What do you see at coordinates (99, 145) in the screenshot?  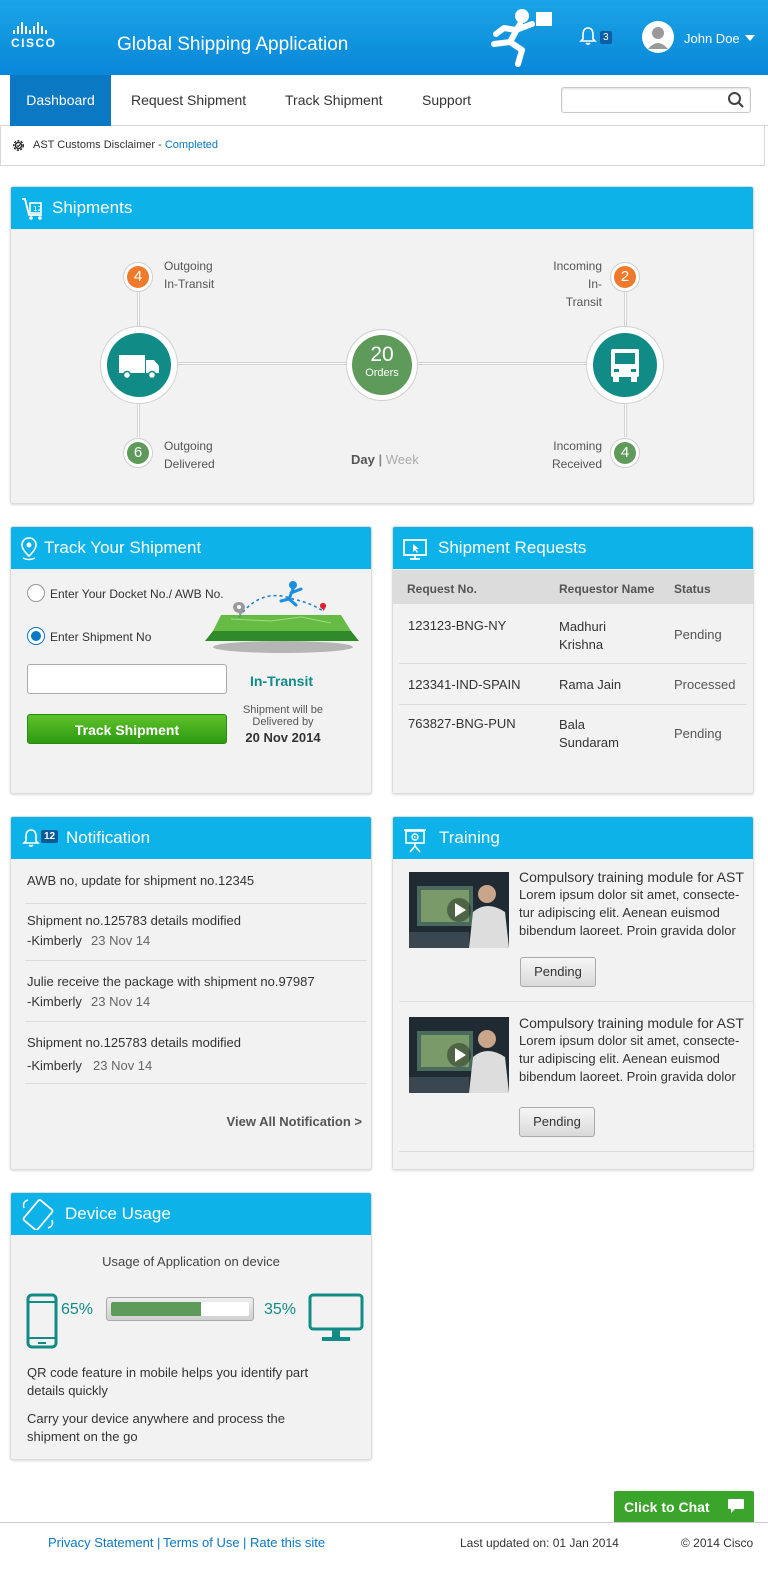 I see `disclaimer-text: AST Customs Disclaimer -` at bounding box center [99, 145].